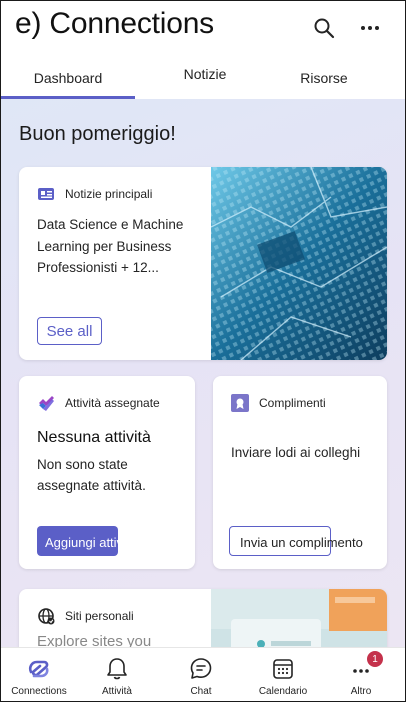 This screenshot has height=702, width=406. I want to click on app-header: e) Connections, so click(203, 29).